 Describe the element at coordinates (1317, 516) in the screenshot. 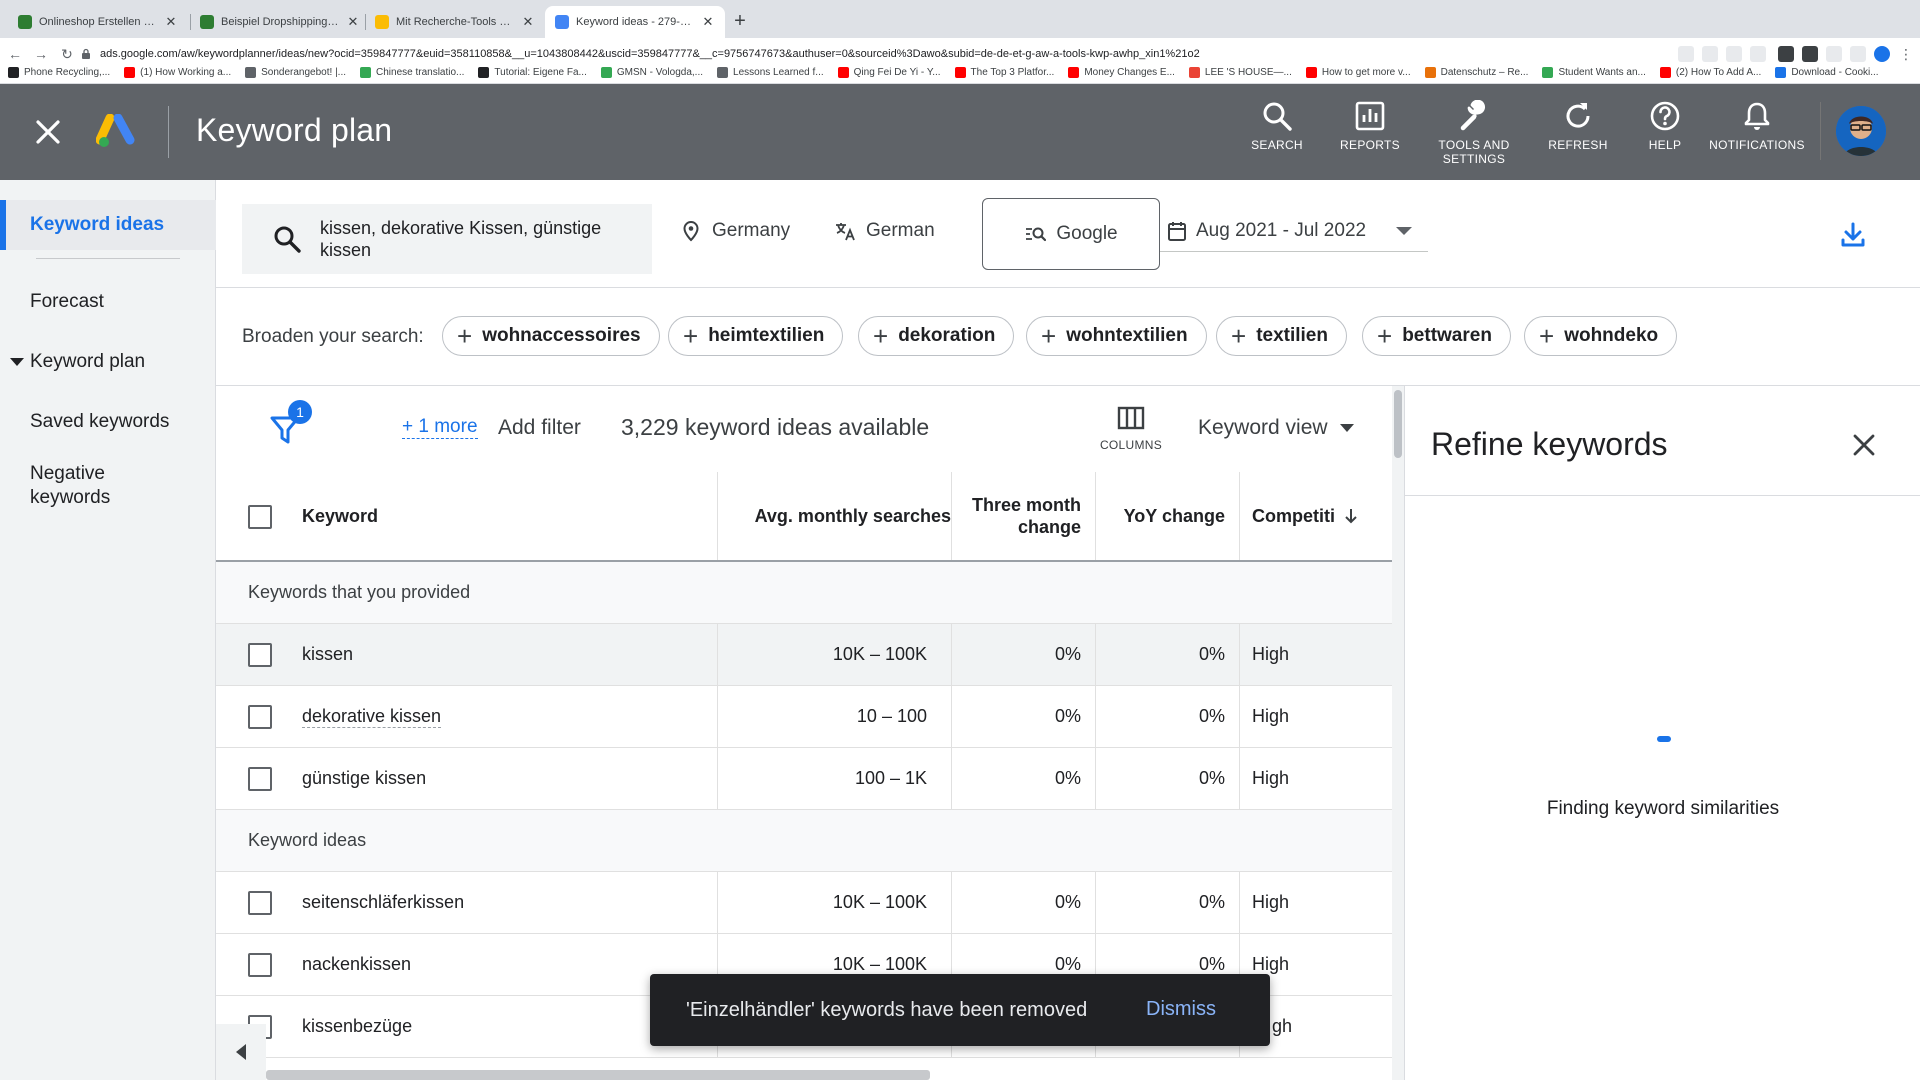

I see `column-header-competition: Competiti` at that location.